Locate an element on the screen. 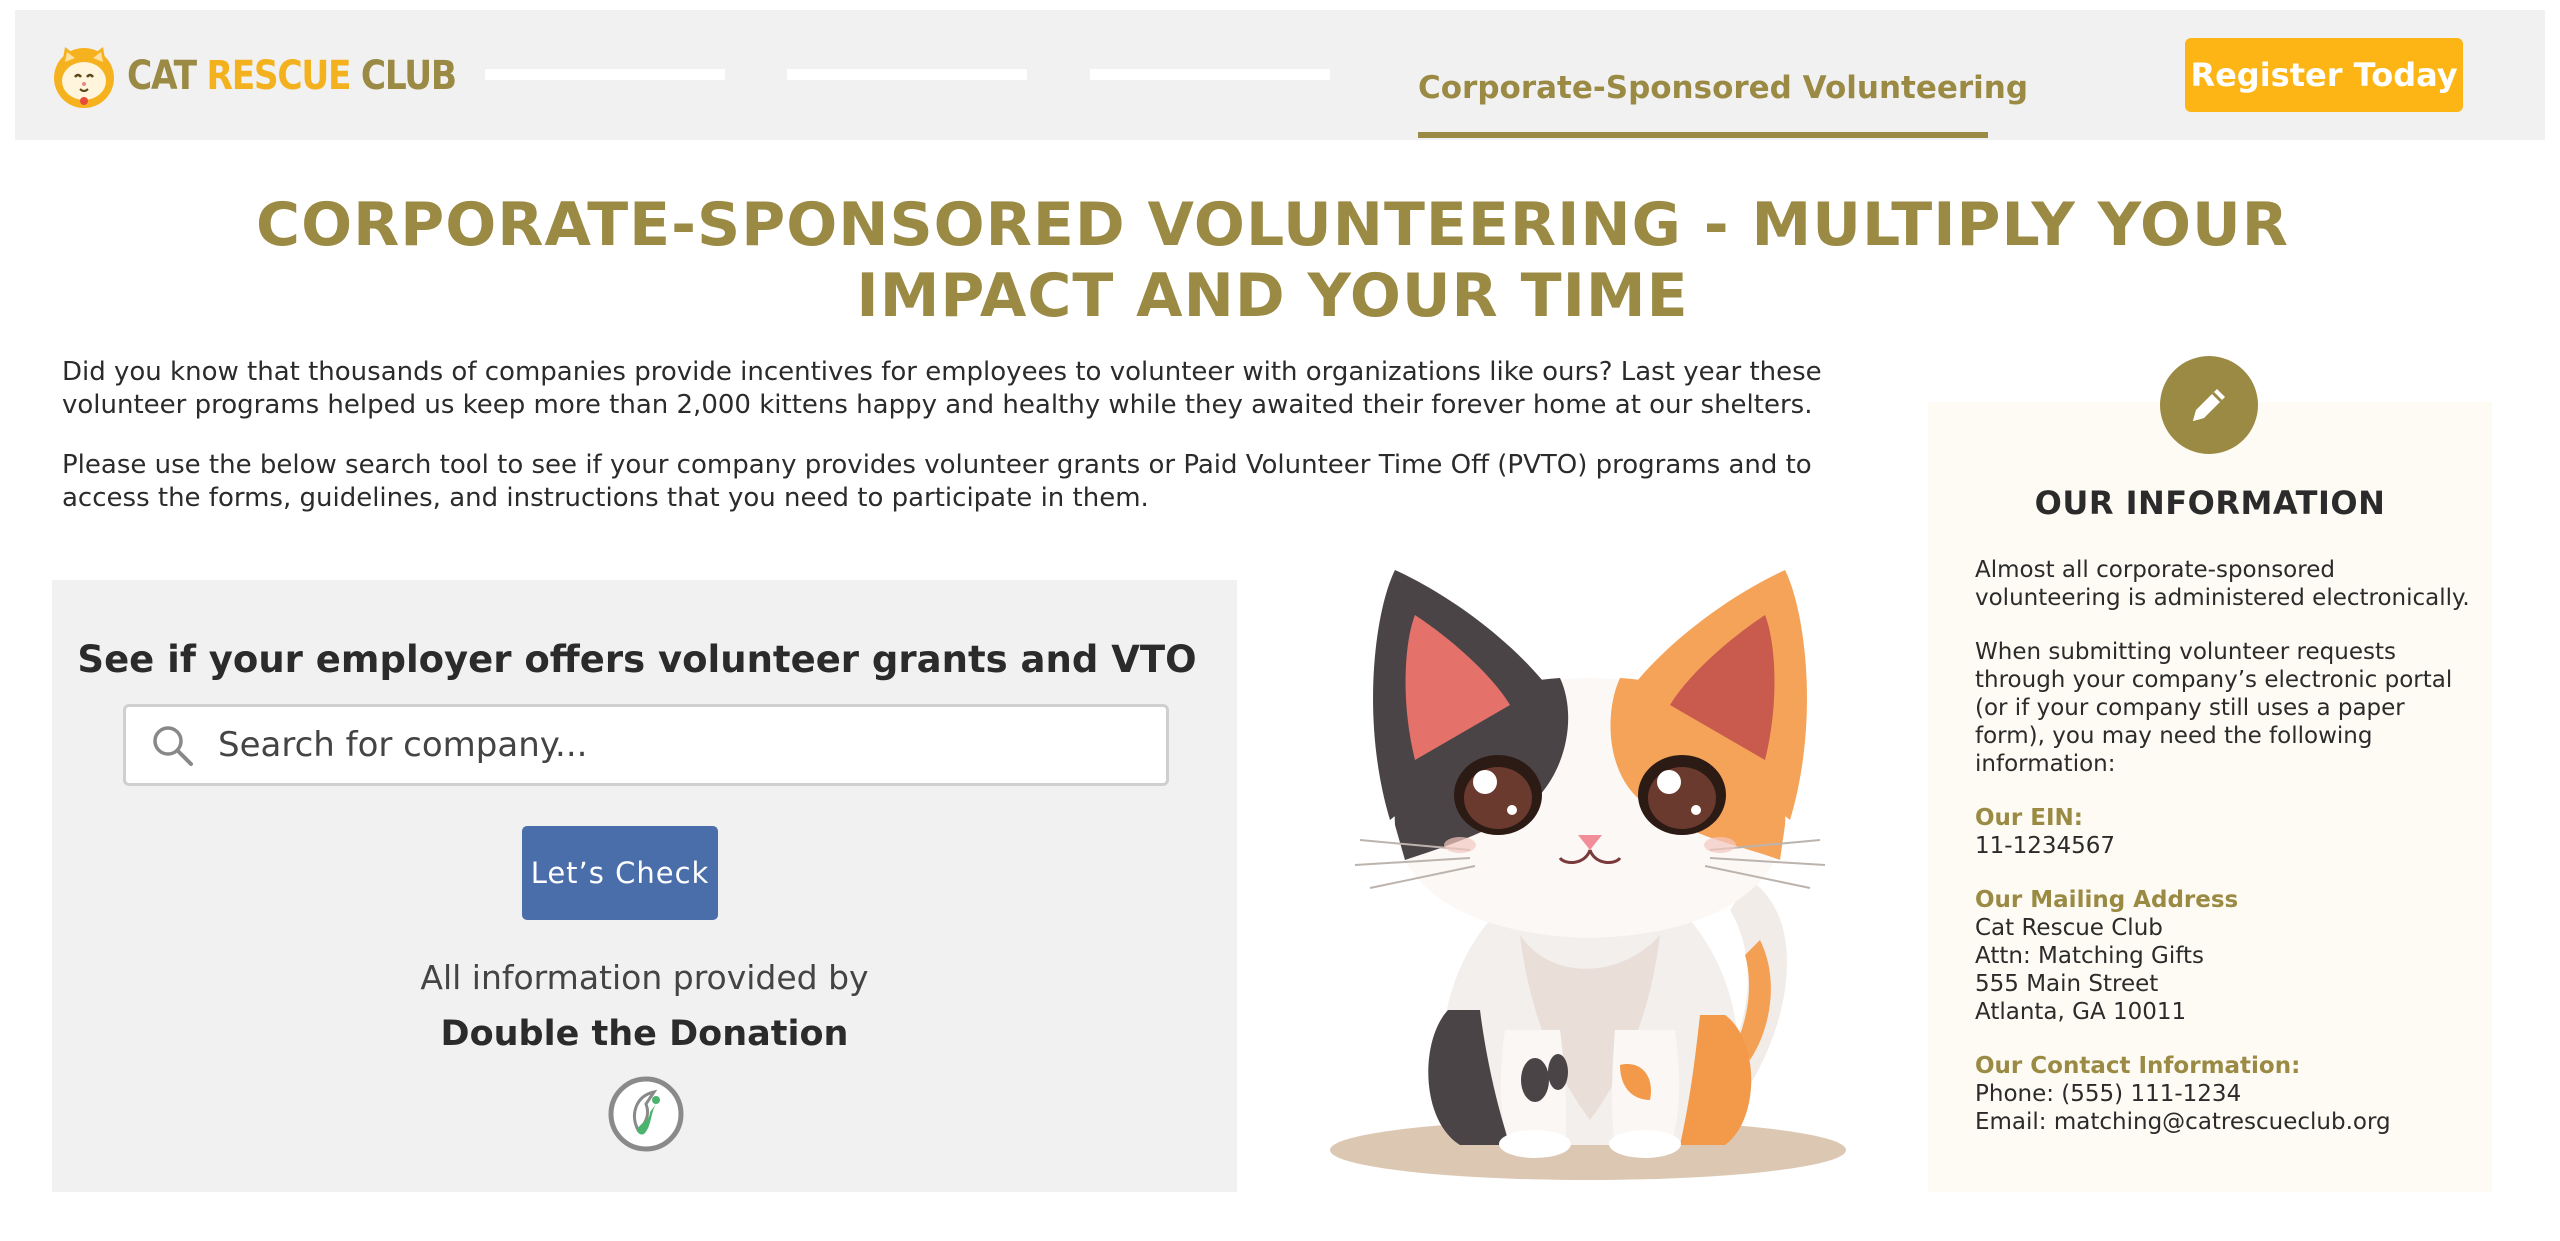 The width and height of the screenshot is (2560, 1241). company-search-input is located at coordinates (692, 745).